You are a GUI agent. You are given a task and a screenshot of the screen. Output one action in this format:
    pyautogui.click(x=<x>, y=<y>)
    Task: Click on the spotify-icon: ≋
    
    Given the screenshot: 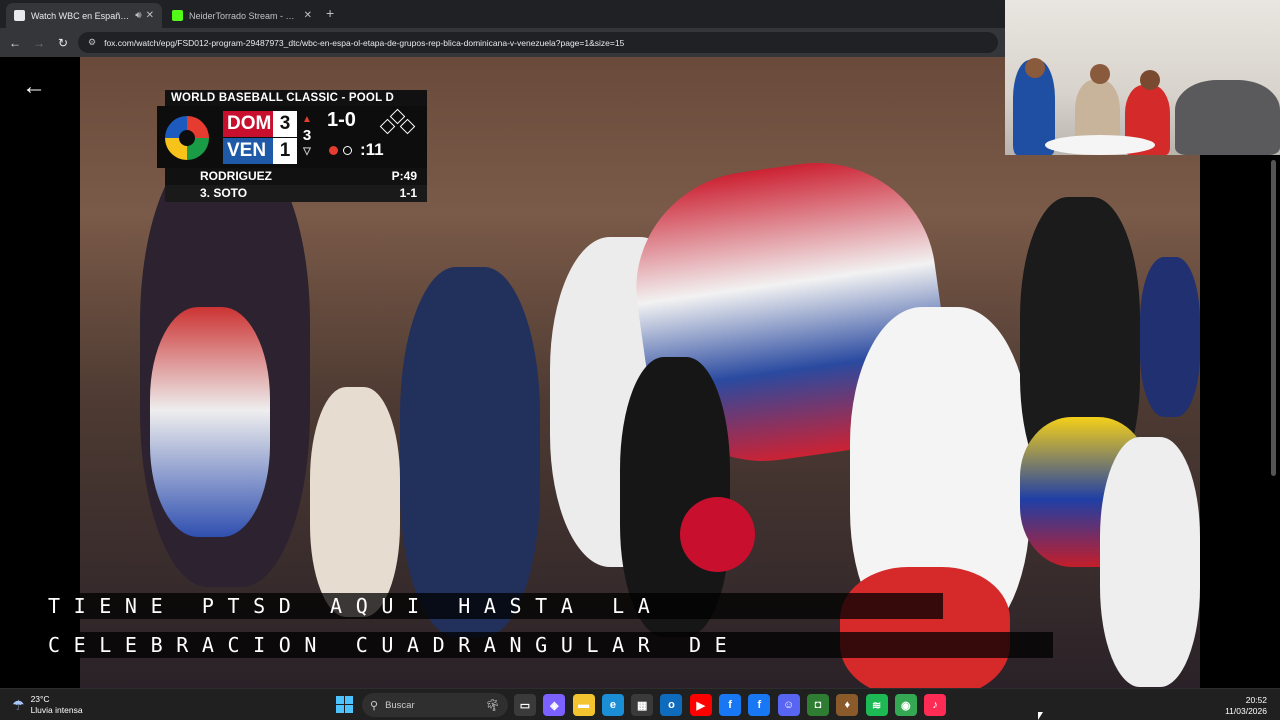 What is the action you would take?
    pyautogui.click(x=876, y=705)
    